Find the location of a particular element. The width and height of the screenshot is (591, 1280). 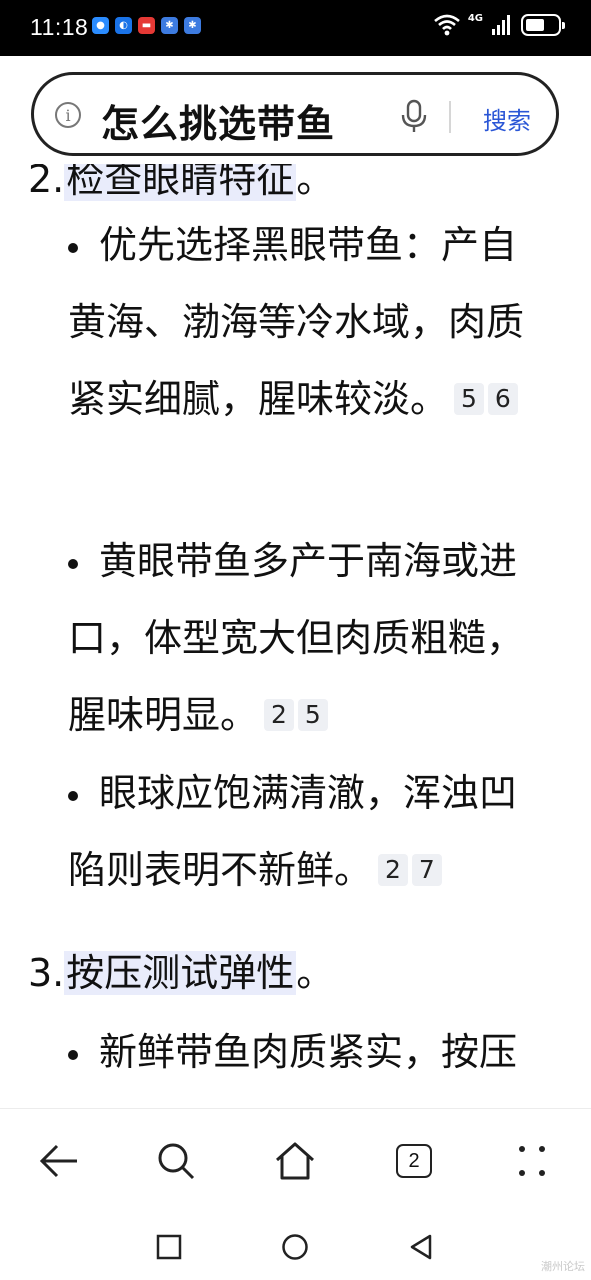

list-item-3-heading: 3.按压测试弹性。 is located at coordinates (181, 969).